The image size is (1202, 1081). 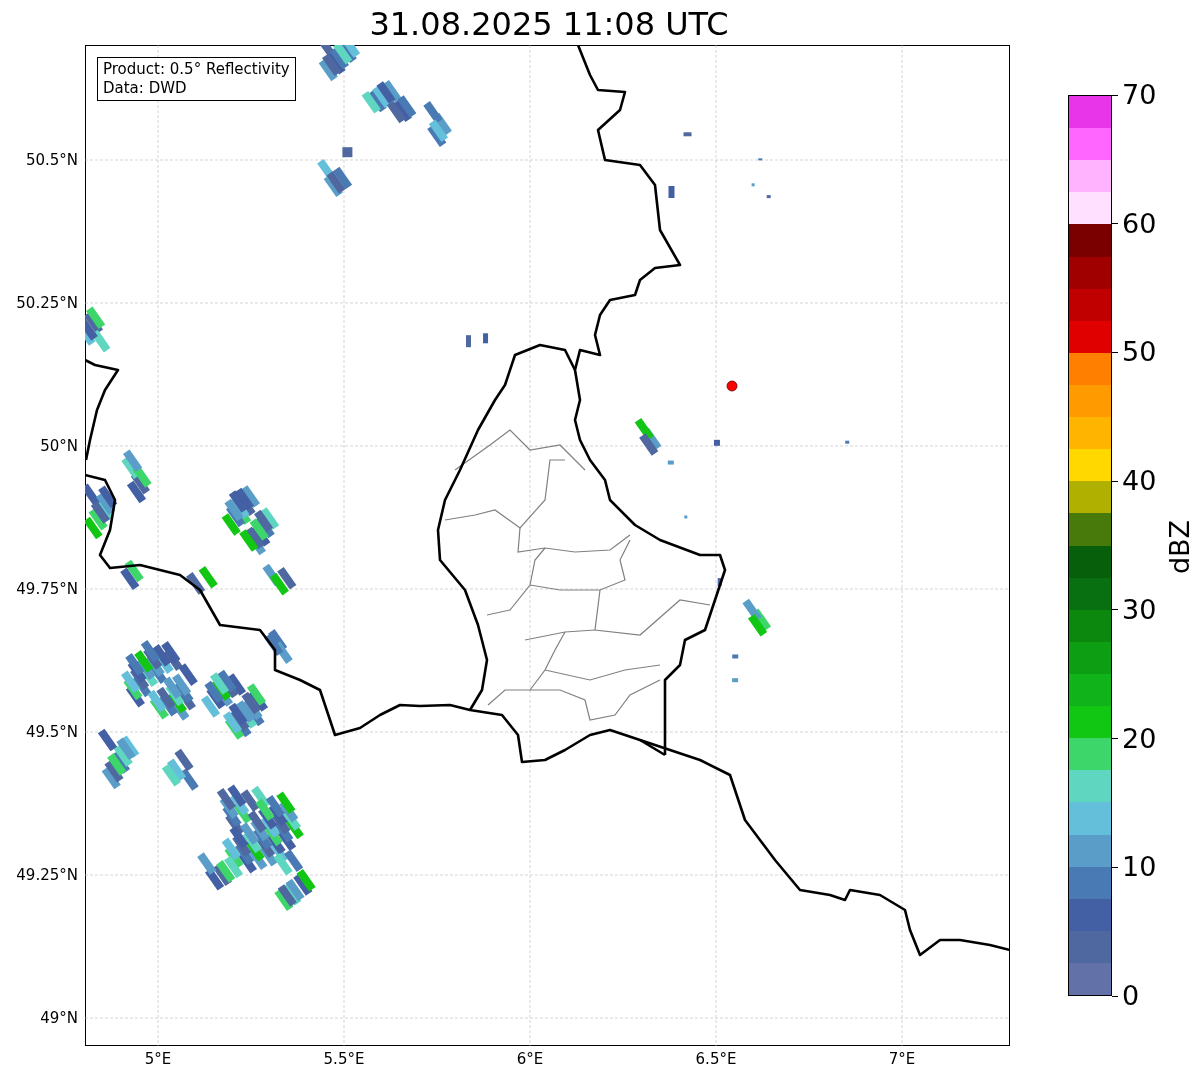 I want to click on latitude-label: 49.25°N, so click(x=46, y=875).